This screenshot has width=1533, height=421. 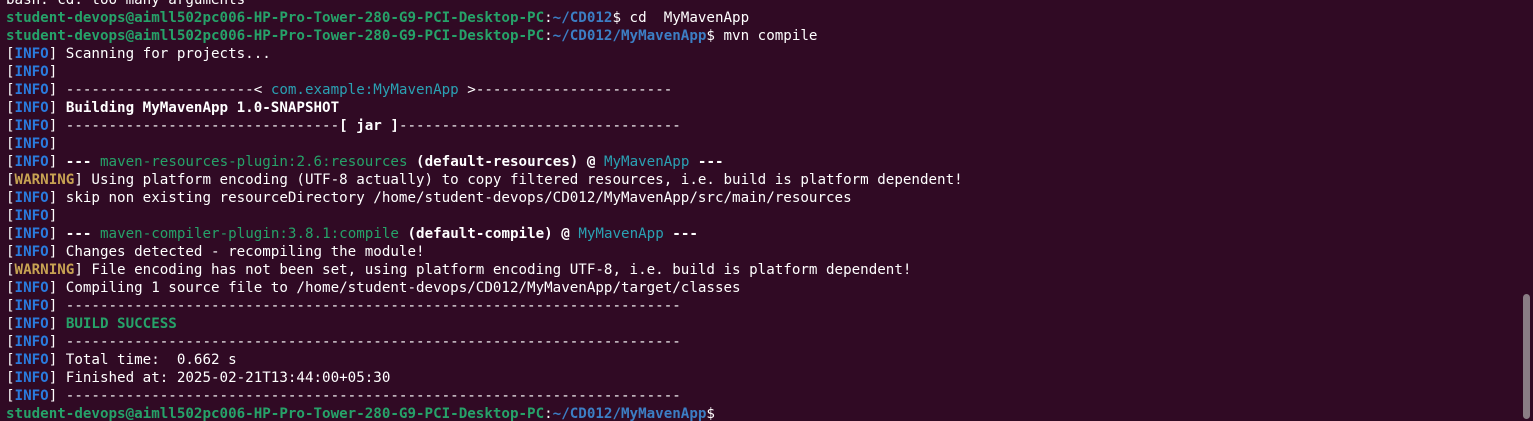 What do you see at coordinates (759, 108) in the screenshot?
I see `log-line: [INFO] Building MyMavenApp 1.0-SNAPSHOT` at bounding box center [759, 108].